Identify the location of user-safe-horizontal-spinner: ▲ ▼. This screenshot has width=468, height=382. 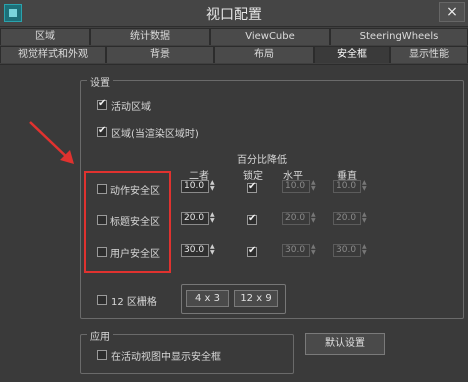
(314, 250).